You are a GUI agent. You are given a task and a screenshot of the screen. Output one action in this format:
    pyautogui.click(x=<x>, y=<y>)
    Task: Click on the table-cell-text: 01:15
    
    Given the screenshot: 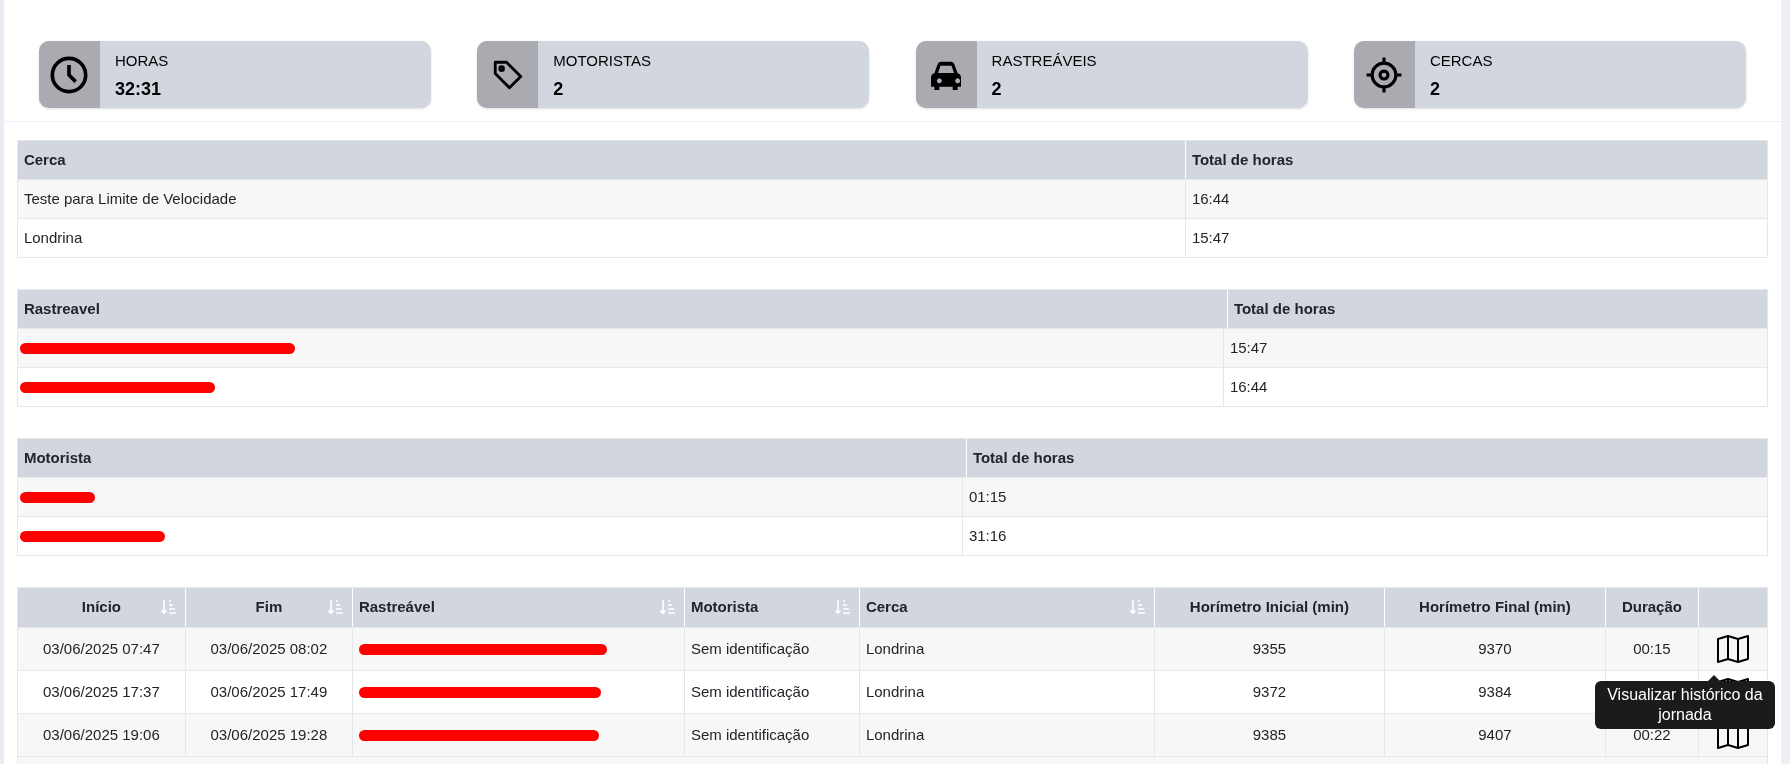 What is the action you would take?
    pyautogui.click(x=987, y=496)
    